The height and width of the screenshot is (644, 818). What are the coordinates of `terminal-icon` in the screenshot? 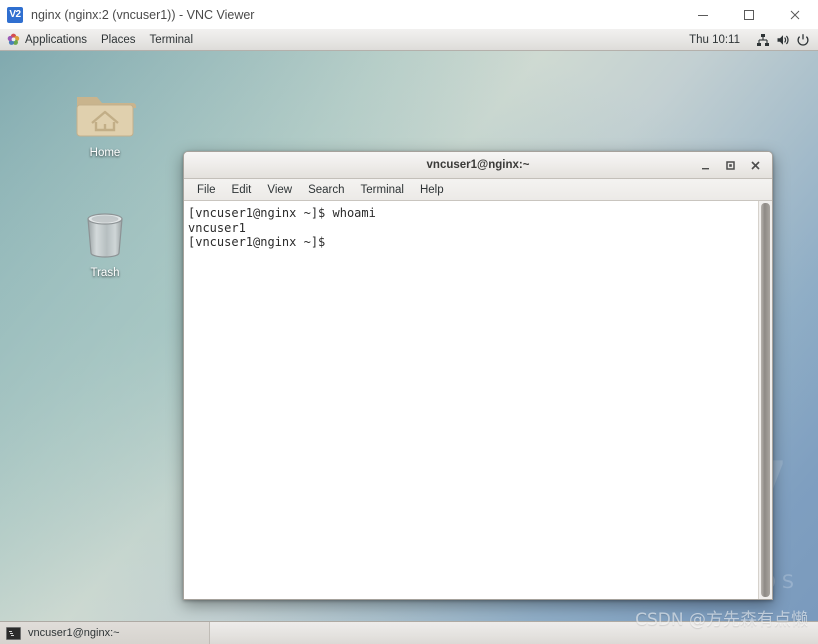 It's located at (13, 633).